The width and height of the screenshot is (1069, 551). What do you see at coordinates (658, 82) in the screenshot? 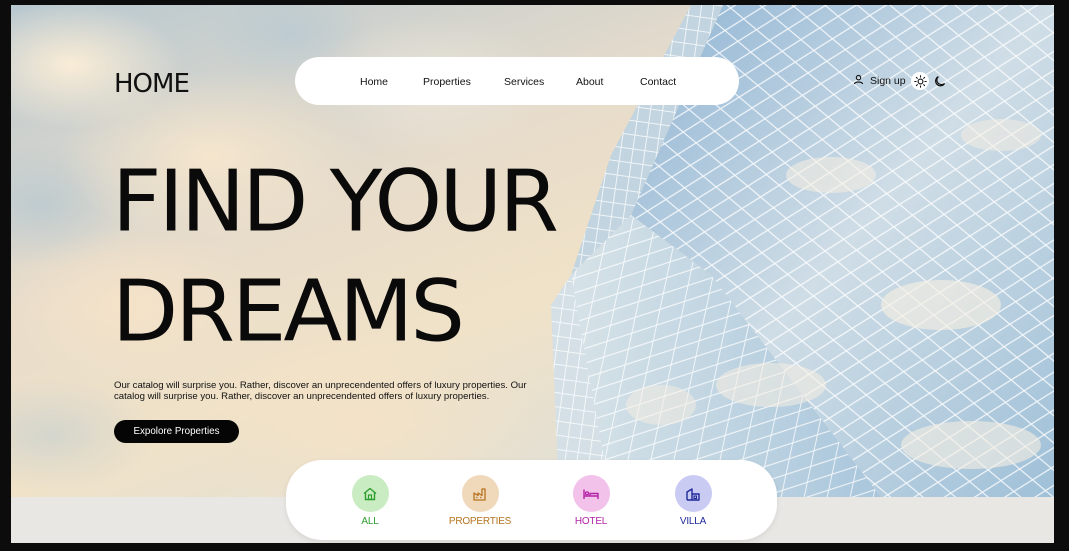
I see `nav-item-contact: Contact` at bounding box center [658, 82].